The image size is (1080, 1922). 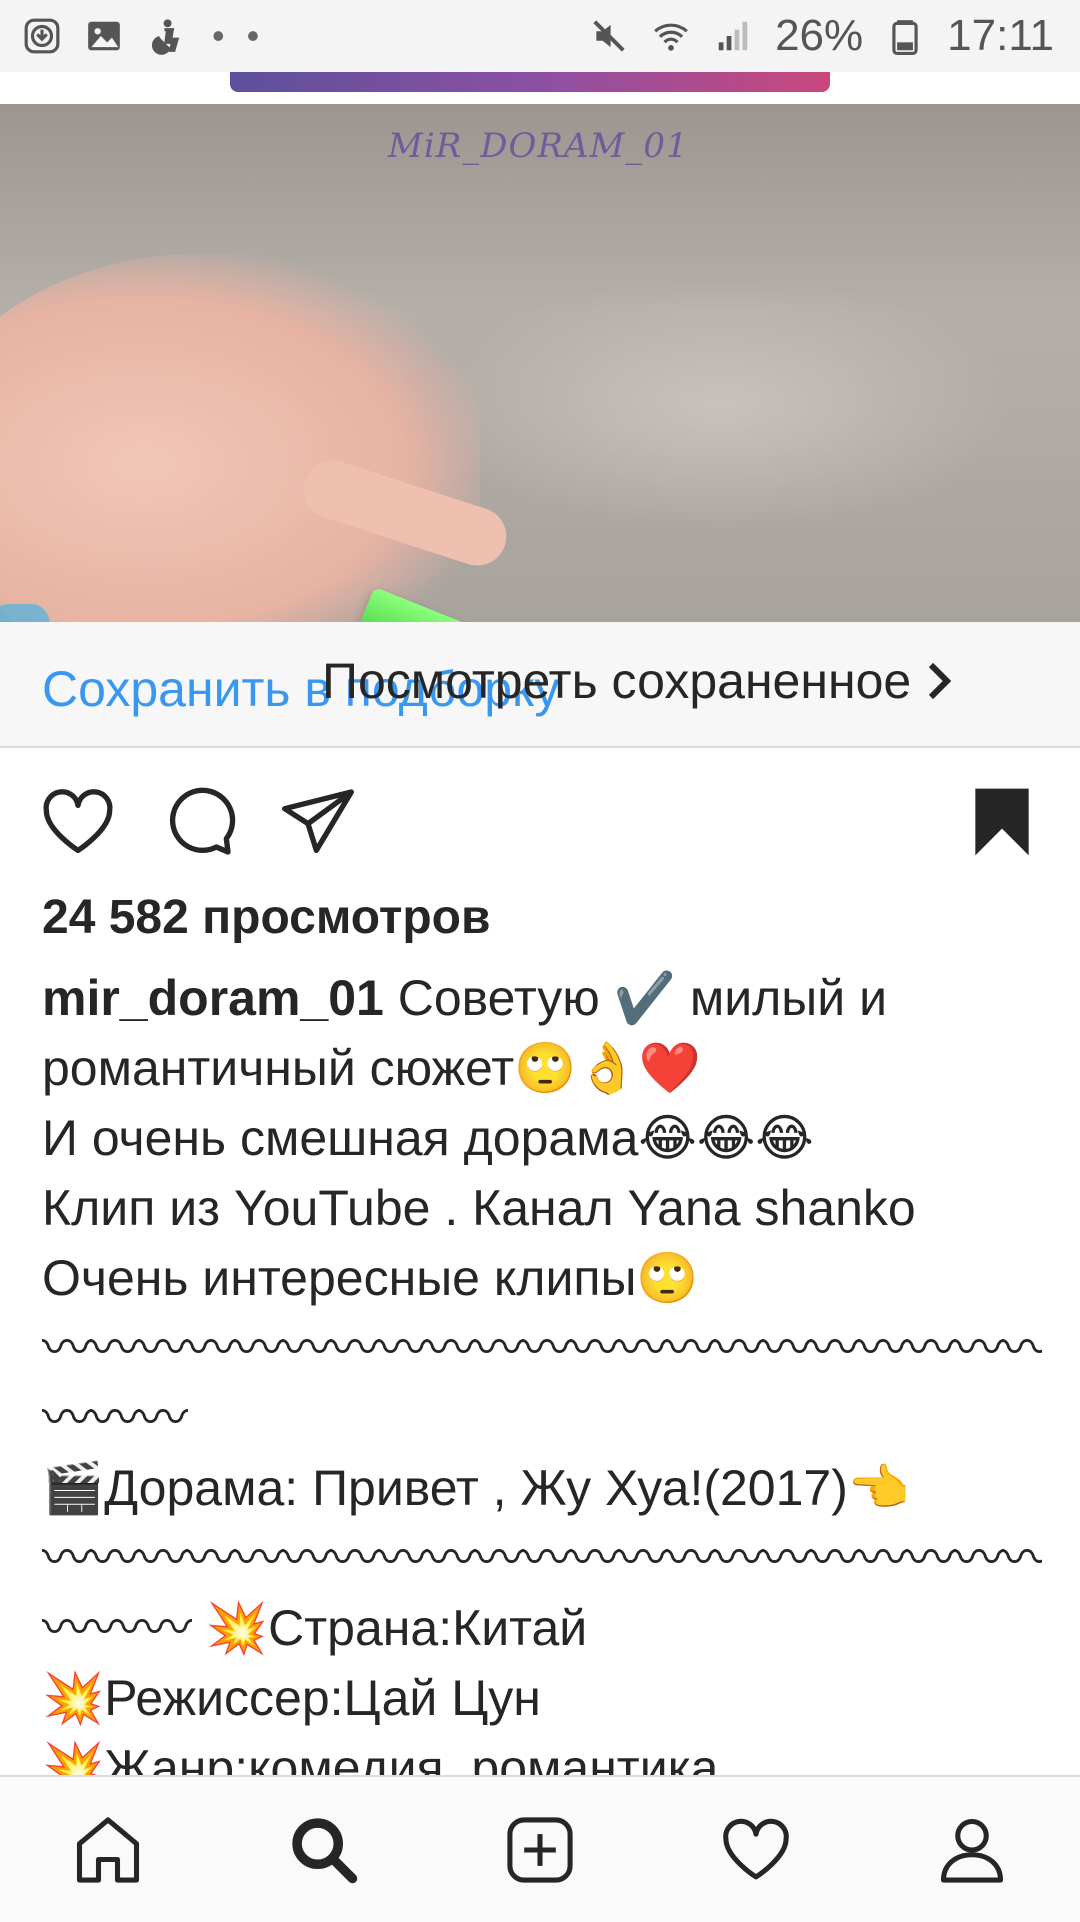 I want to click on gallery-icon, so click(x=104, y=36).